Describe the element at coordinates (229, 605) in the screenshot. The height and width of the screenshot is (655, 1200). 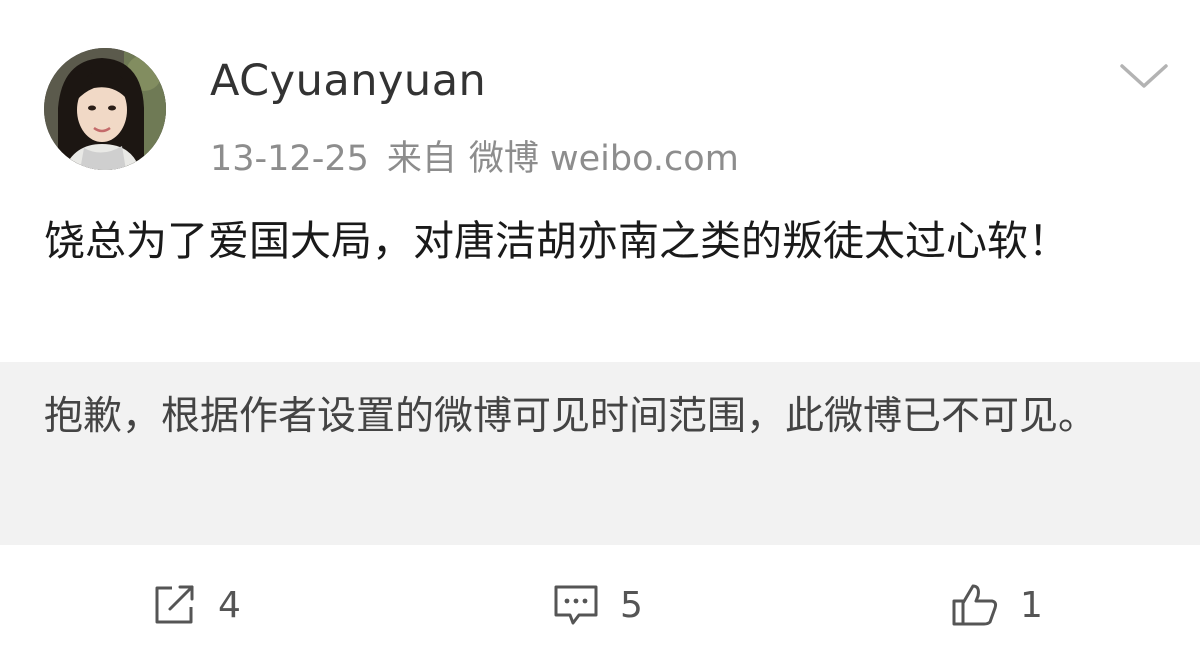
I see `repost-count: 4` at that location.